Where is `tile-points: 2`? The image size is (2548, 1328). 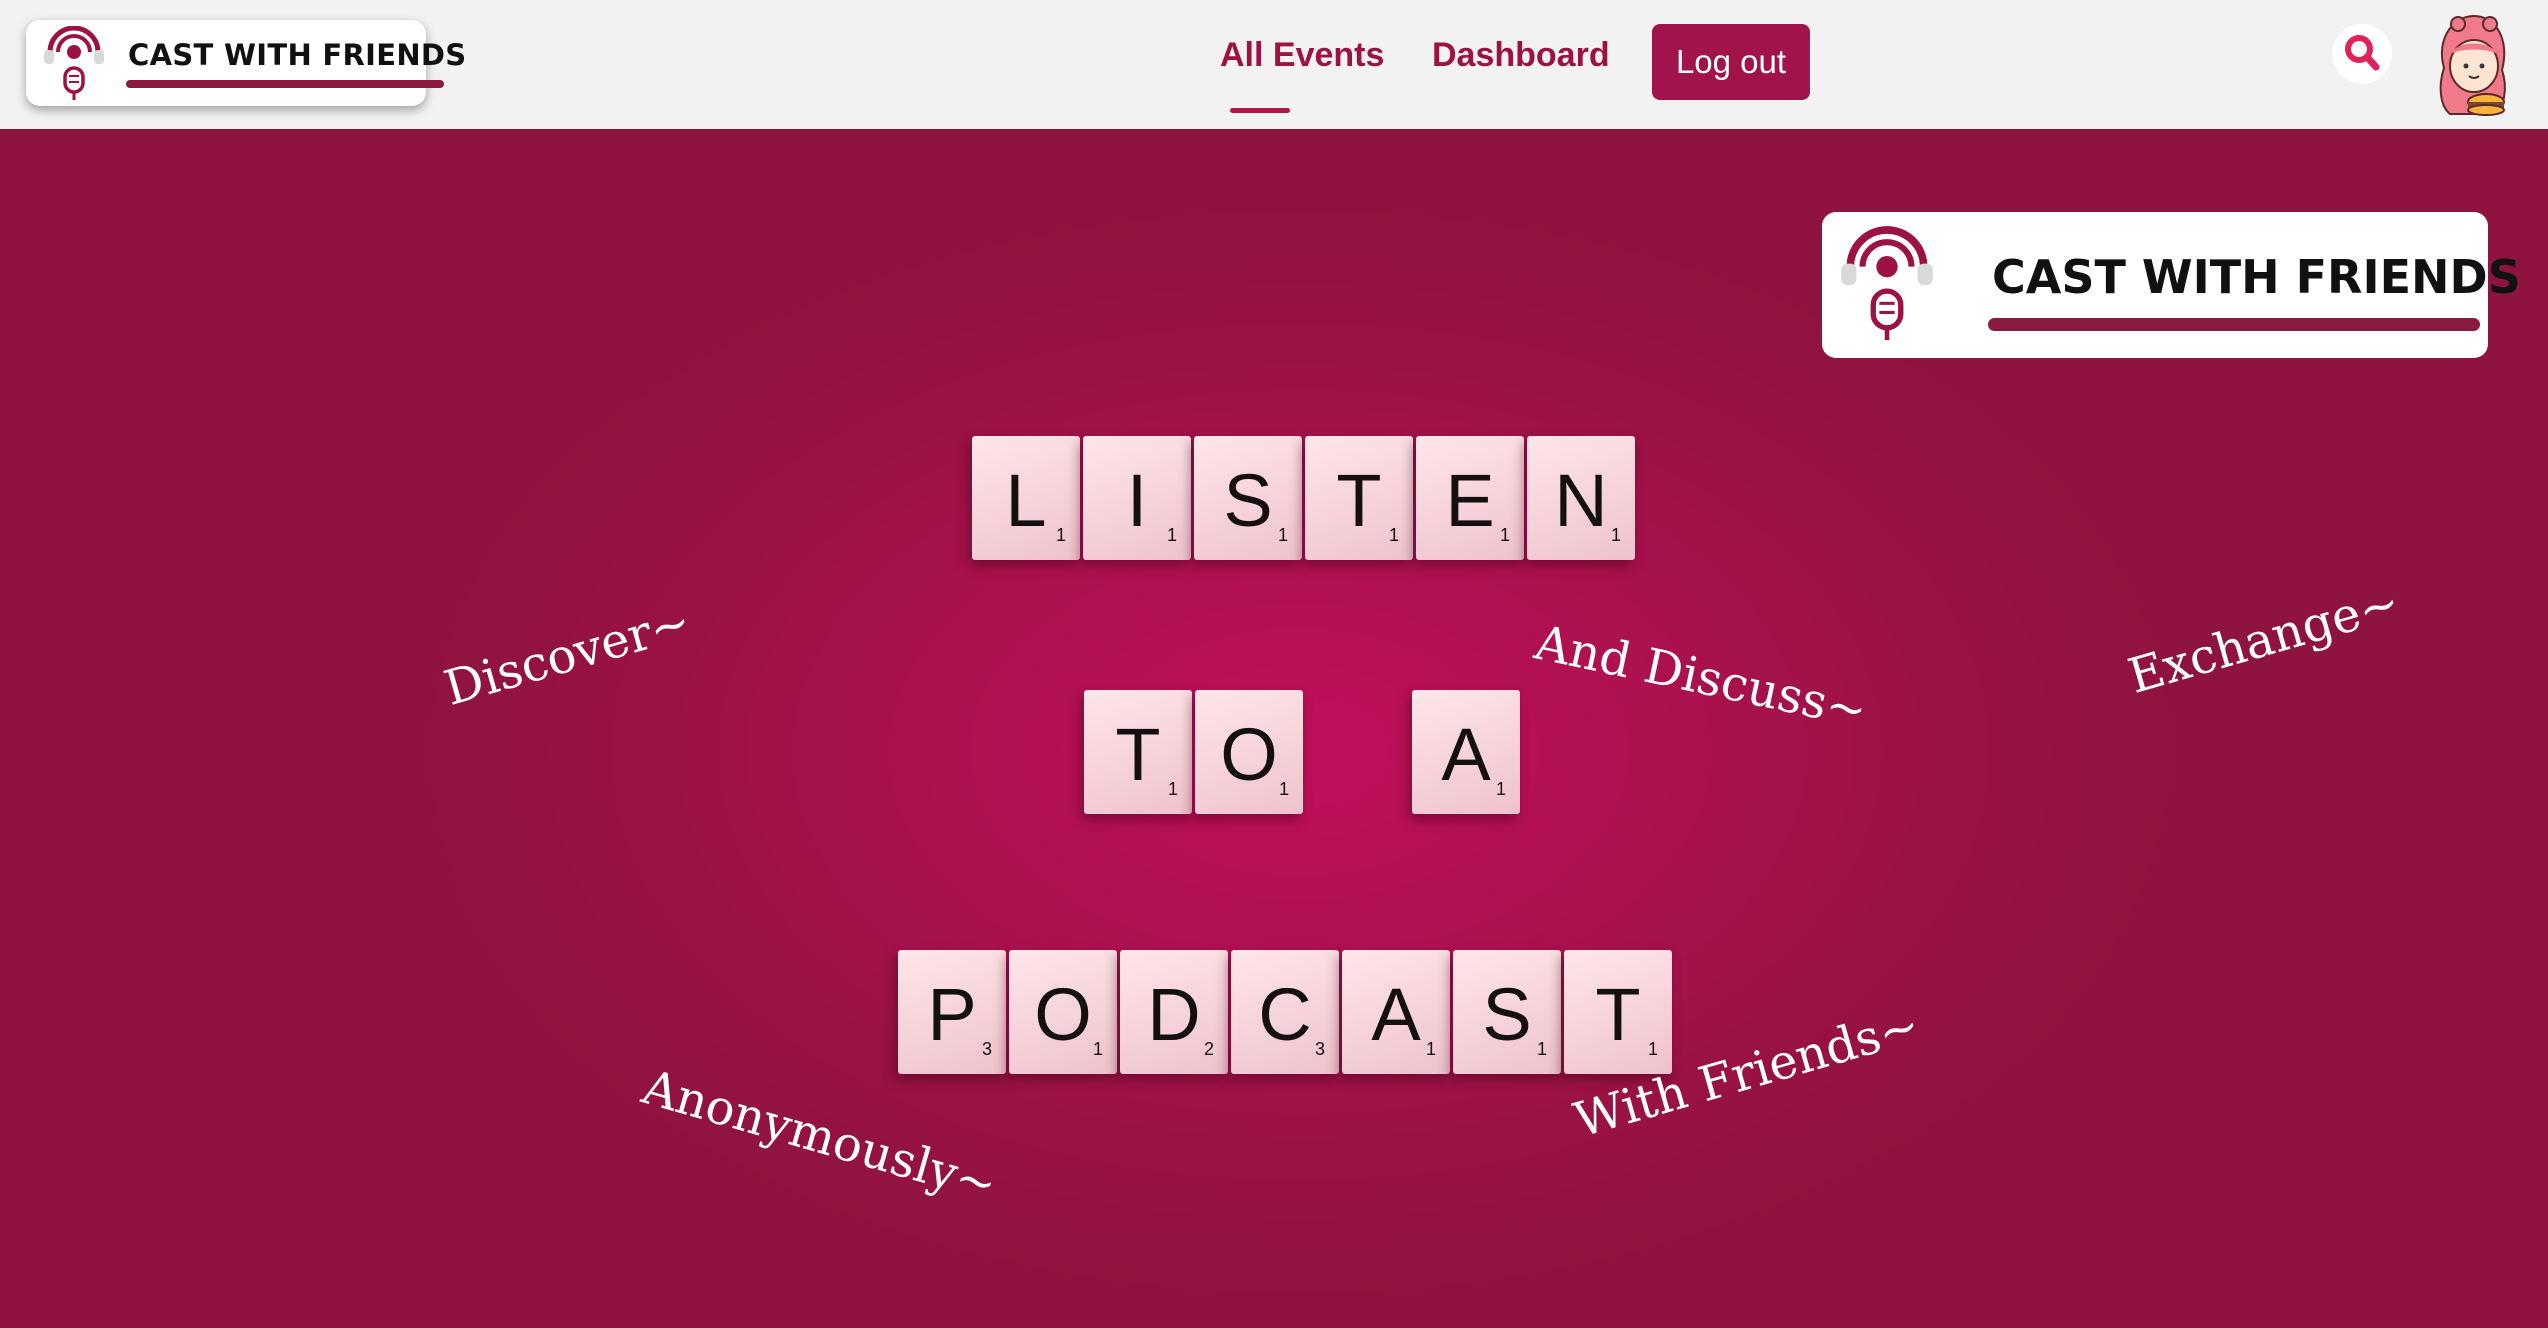 tile-points: 2 is located at coordinates (1208, 1049).